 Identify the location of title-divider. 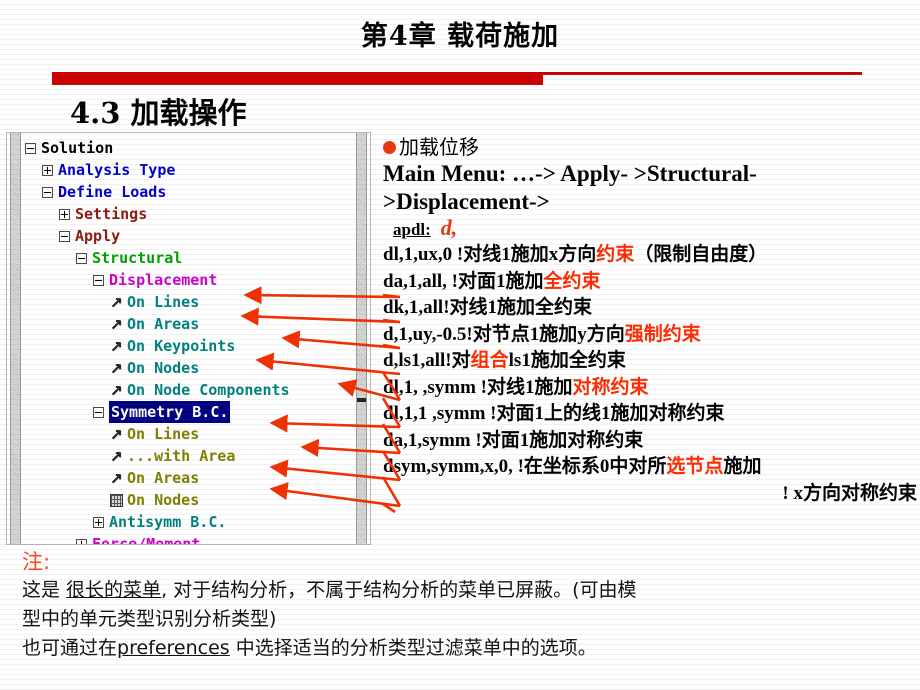
(457, 77).